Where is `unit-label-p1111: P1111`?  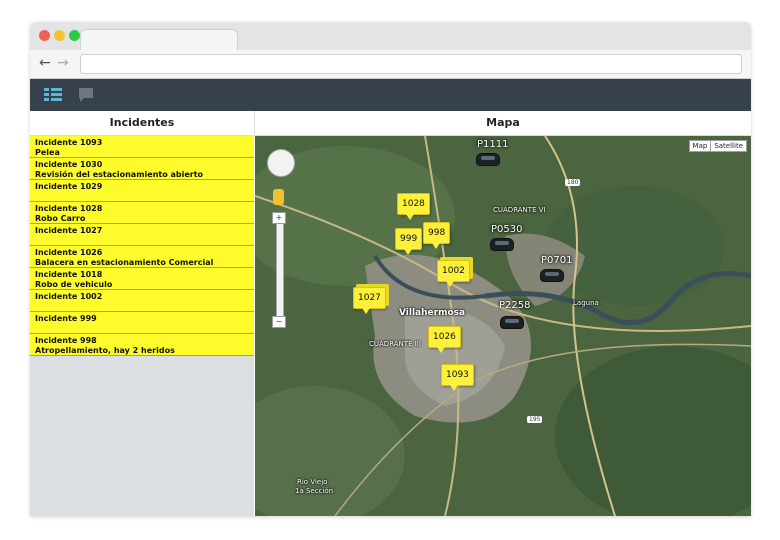 unit-label-p1111: P1111 is located at coordinates (493, 144).